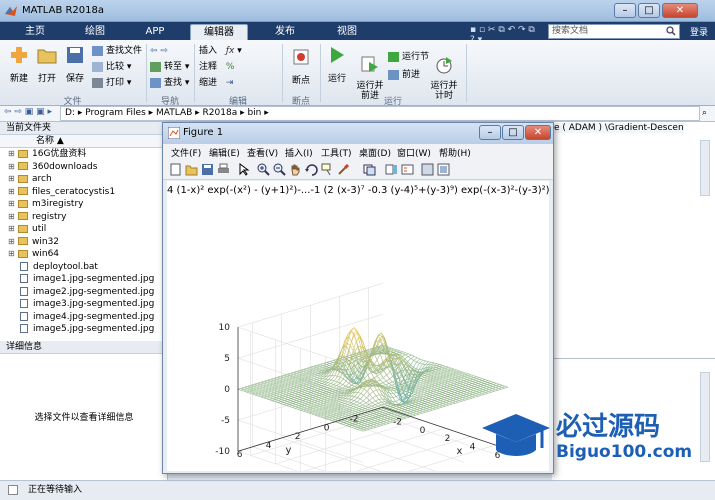 The height and width of the screenshot is (500, 715). I want to click on tab-publish: 发布, so click(285, 32).